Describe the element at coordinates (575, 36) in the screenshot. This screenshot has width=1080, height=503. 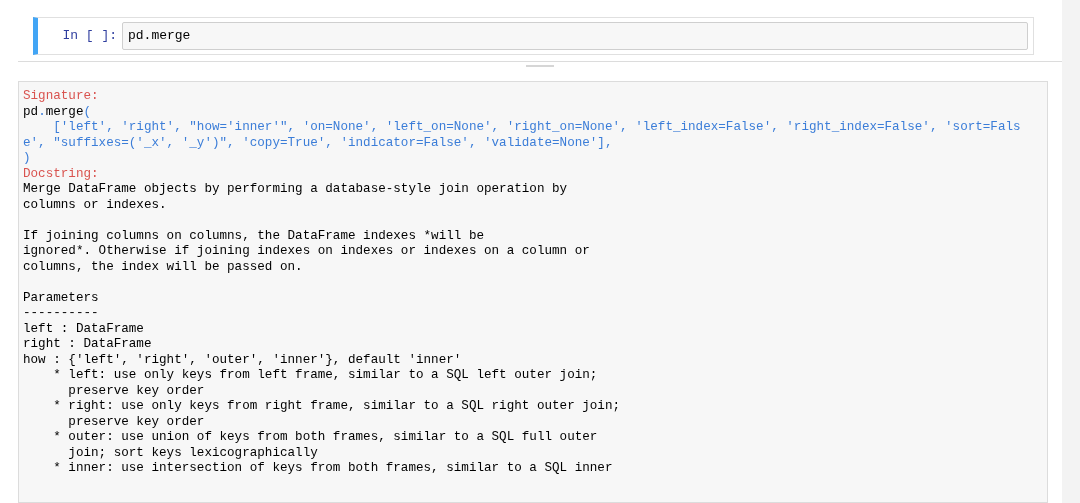
I see `code-input: pd.merge` at that location.